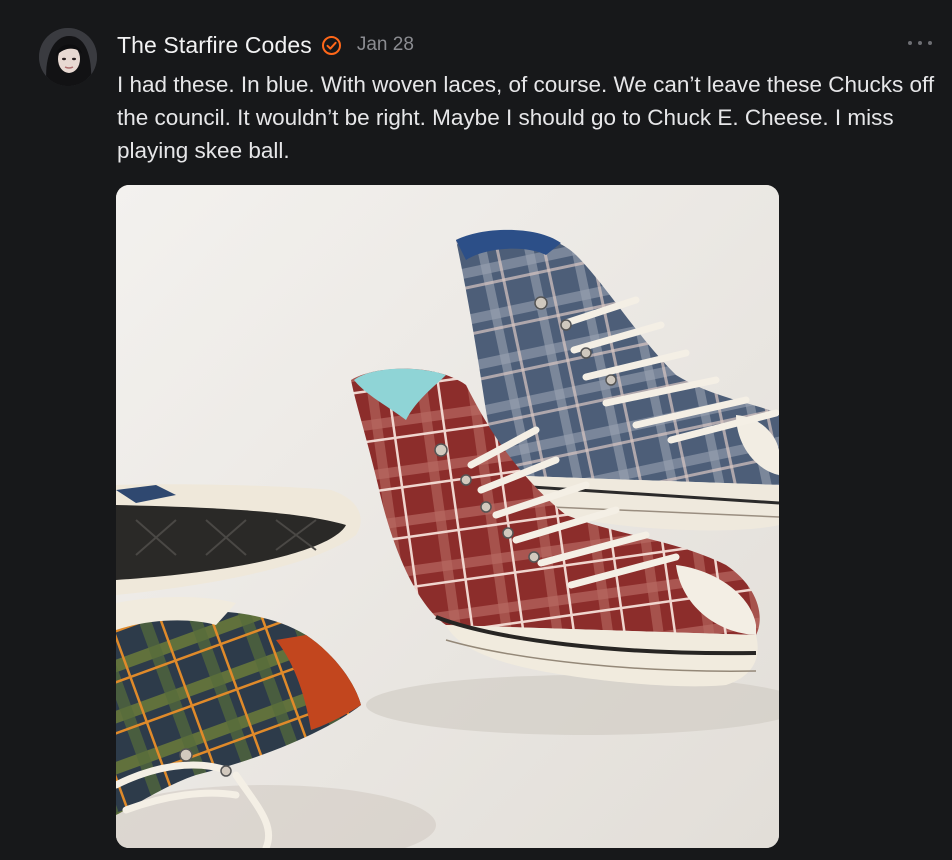  What do you see at coordinates (214, 45) in the screenshot?
I see `author-name: The Starfire Codes` at bounding box center [214, 45].